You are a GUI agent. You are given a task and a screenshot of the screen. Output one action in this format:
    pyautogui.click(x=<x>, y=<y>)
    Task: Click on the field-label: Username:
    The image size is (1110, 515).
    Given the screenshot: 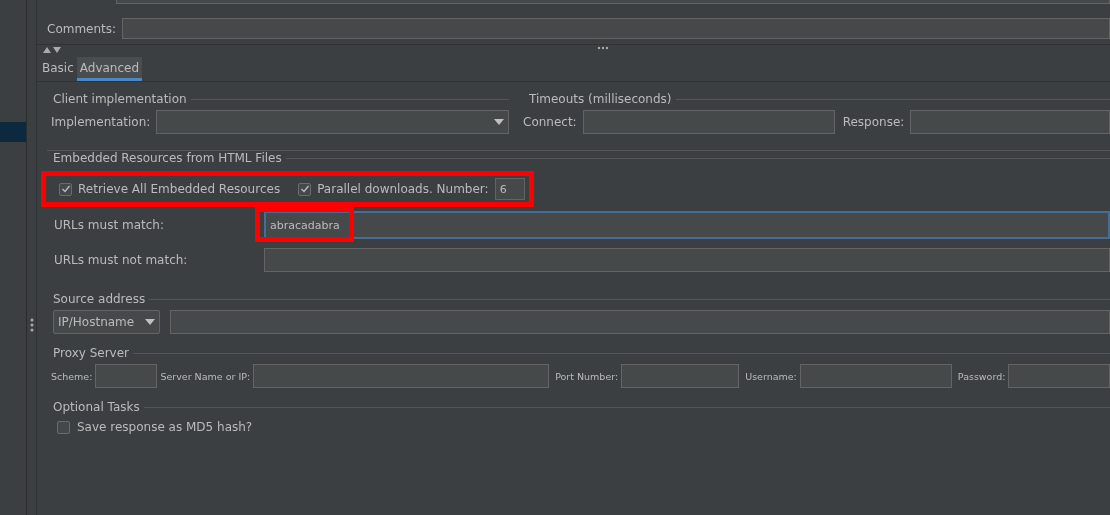 What is the action you would take?
    pyautogui.click(x=771, y=376)
    